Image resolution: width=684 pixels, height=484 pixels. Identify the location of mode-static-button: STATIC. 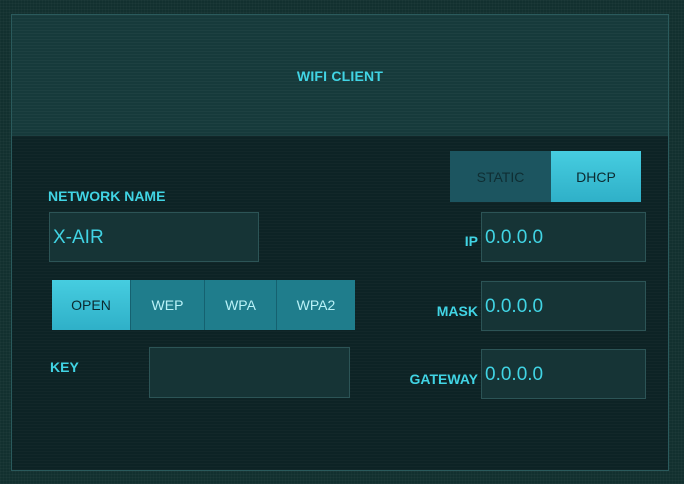
(500, 176).